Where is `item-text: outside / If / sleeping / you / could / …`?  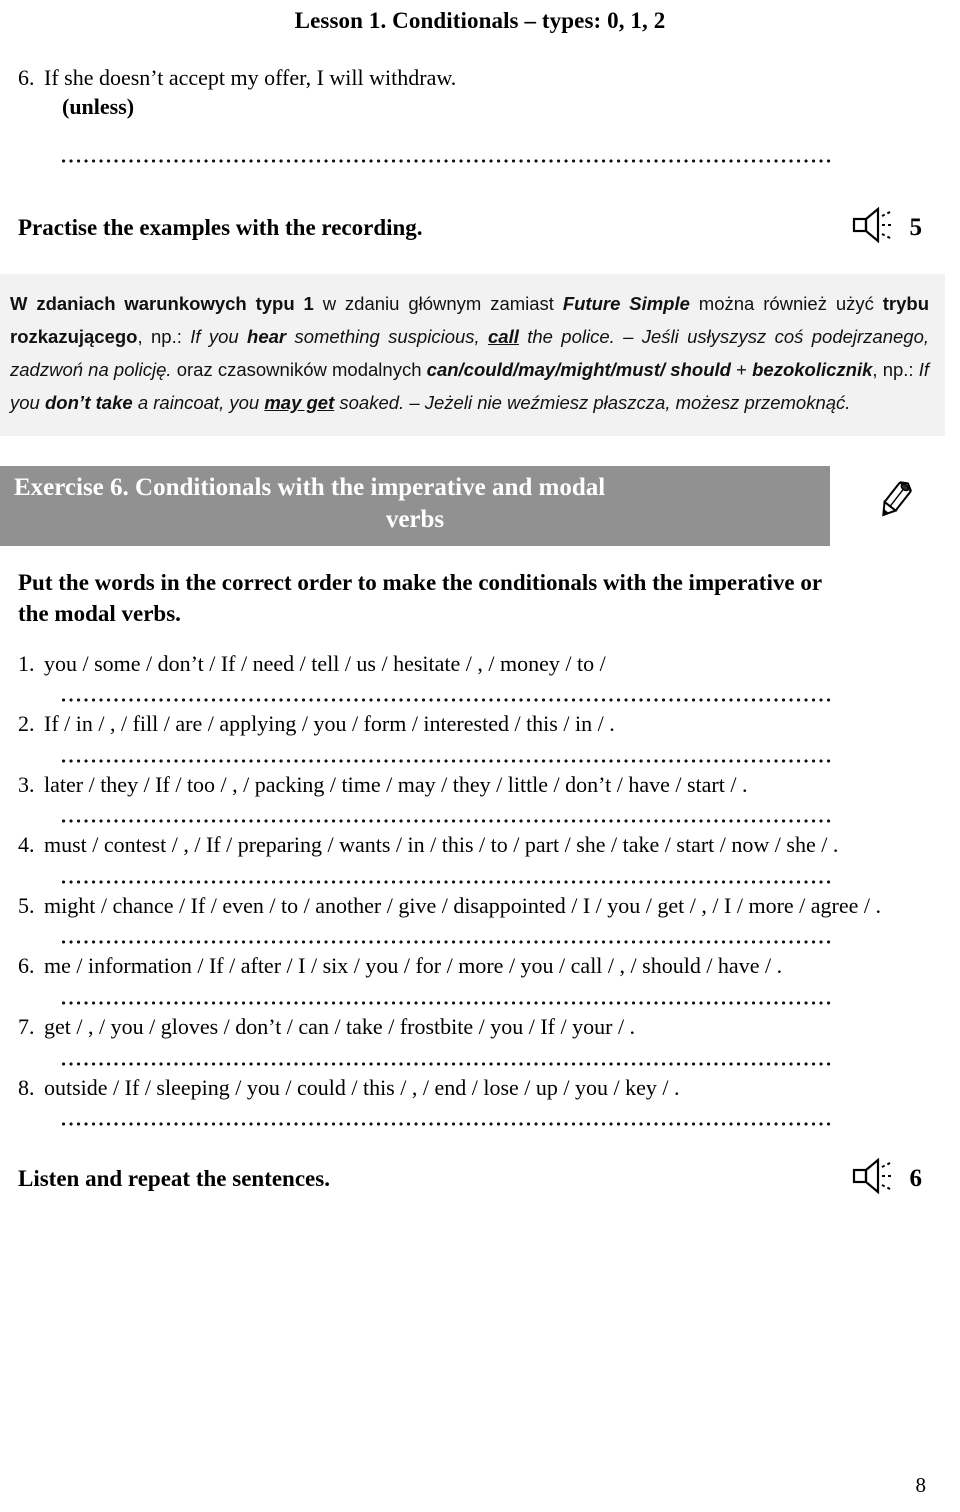 item-text: outside / If / sleeping / you / could / … is located at coordinates (362, 1087).